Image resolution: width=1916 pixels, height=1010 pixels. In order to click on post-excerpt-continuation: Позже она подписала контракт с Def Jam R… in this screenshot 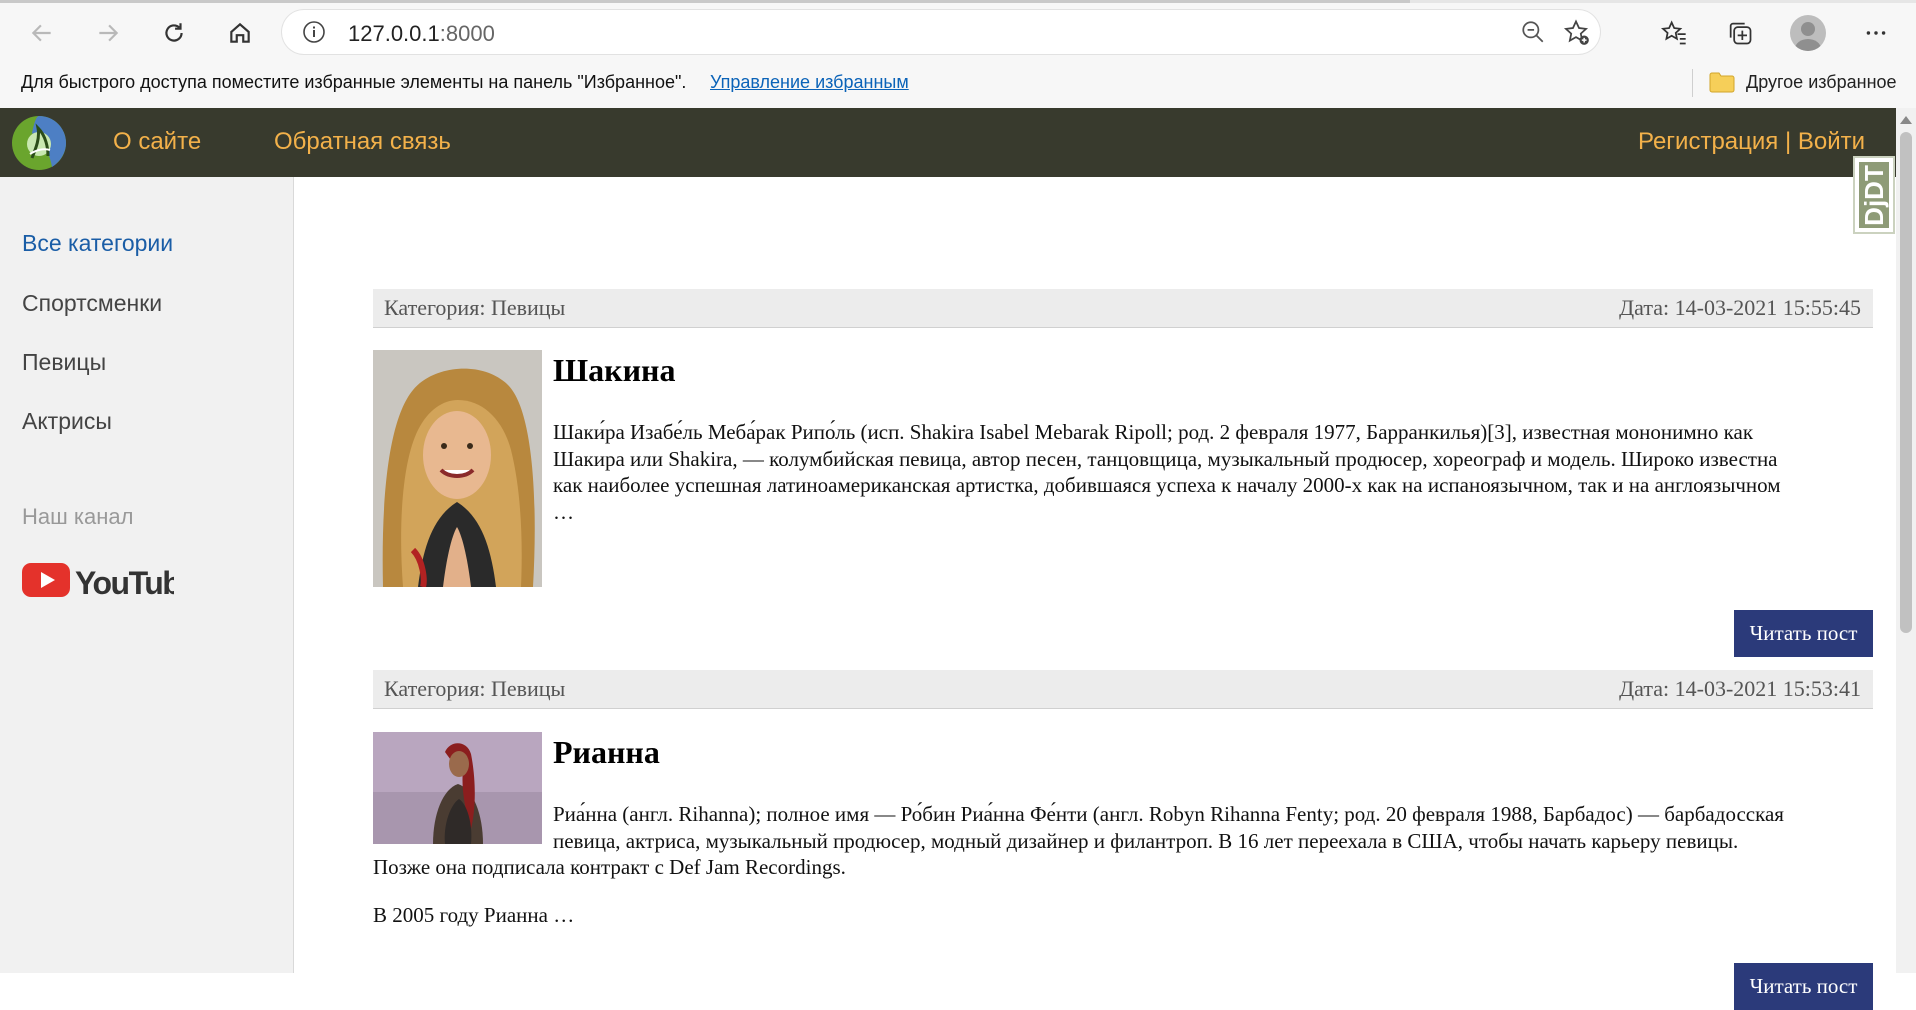, I will do `click(609, 867)`.